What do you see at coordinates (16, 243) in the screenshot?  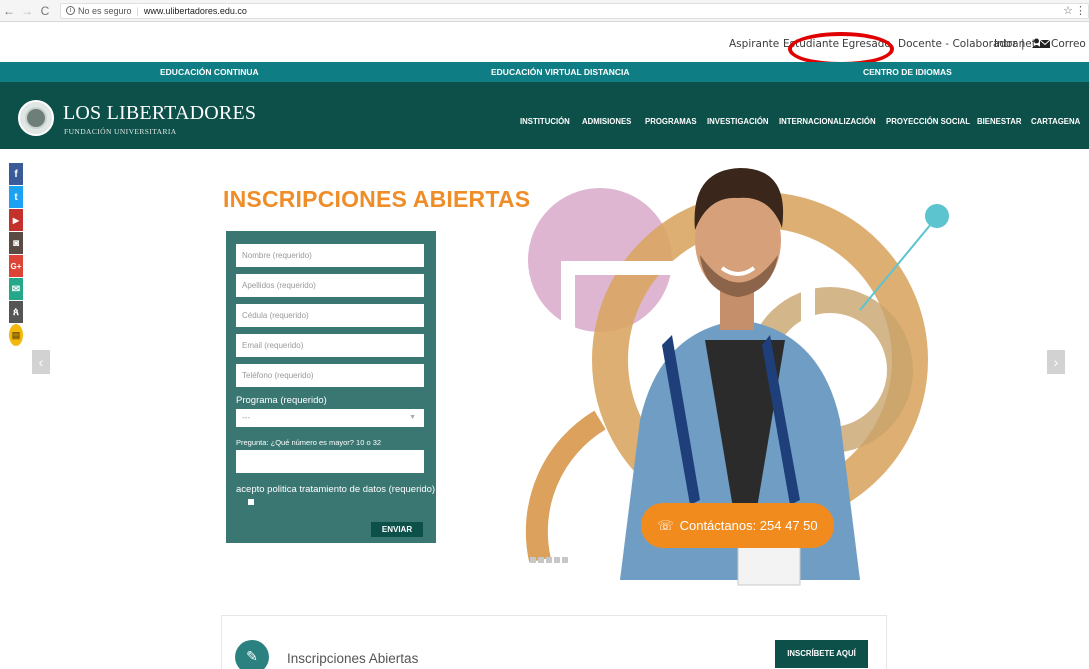 I see `instagram-icon: ◙` at bounding box center [16, 243].